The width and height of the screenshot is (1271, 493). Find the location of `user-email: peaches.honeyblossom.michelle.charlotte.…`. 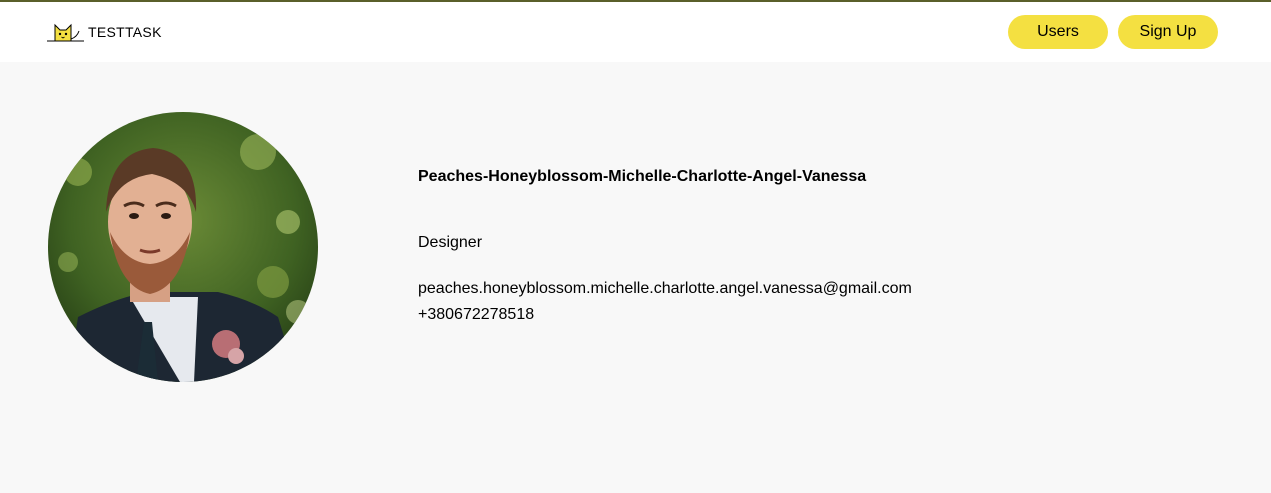

user-email: peaches.honeyblossom.michelle.charlotte.… is located at coordinates (665, 288).